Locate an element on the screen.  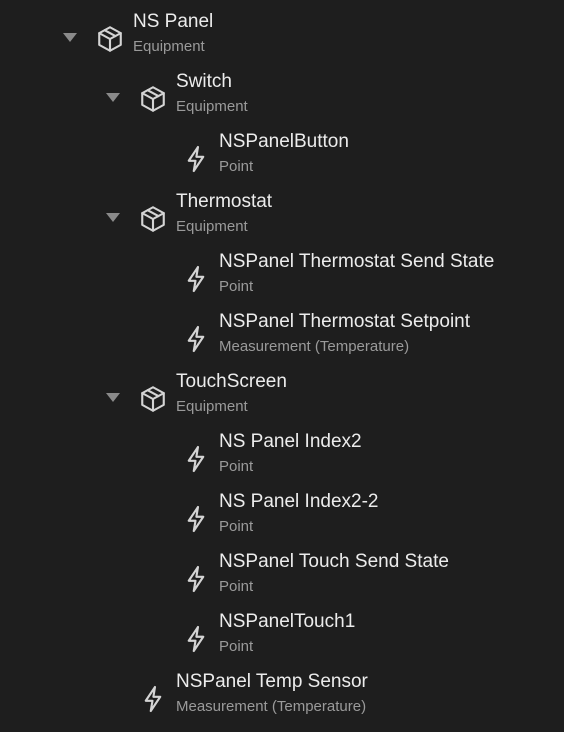
item-title: Thermostat is located at coordinates (224, 201).